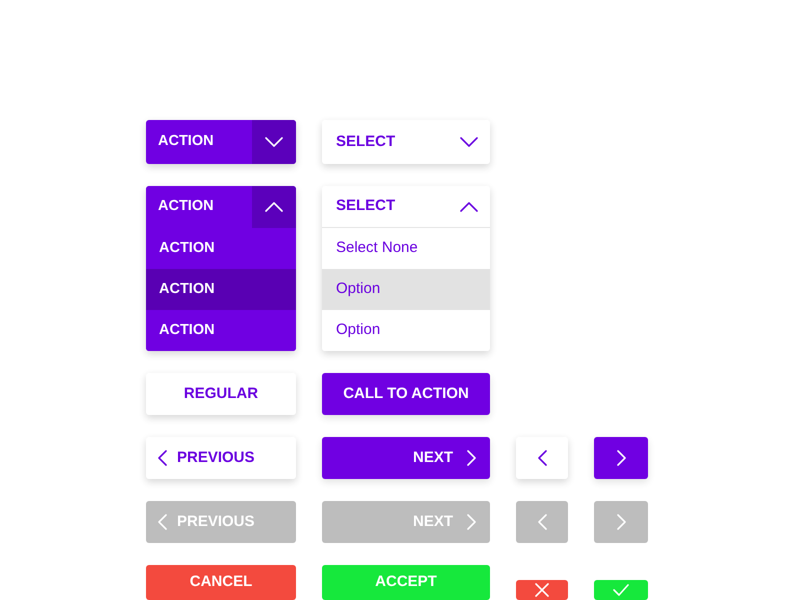 The width and height of the screenshot is (800, 600). I want to click on next-button, so click(621, 458).